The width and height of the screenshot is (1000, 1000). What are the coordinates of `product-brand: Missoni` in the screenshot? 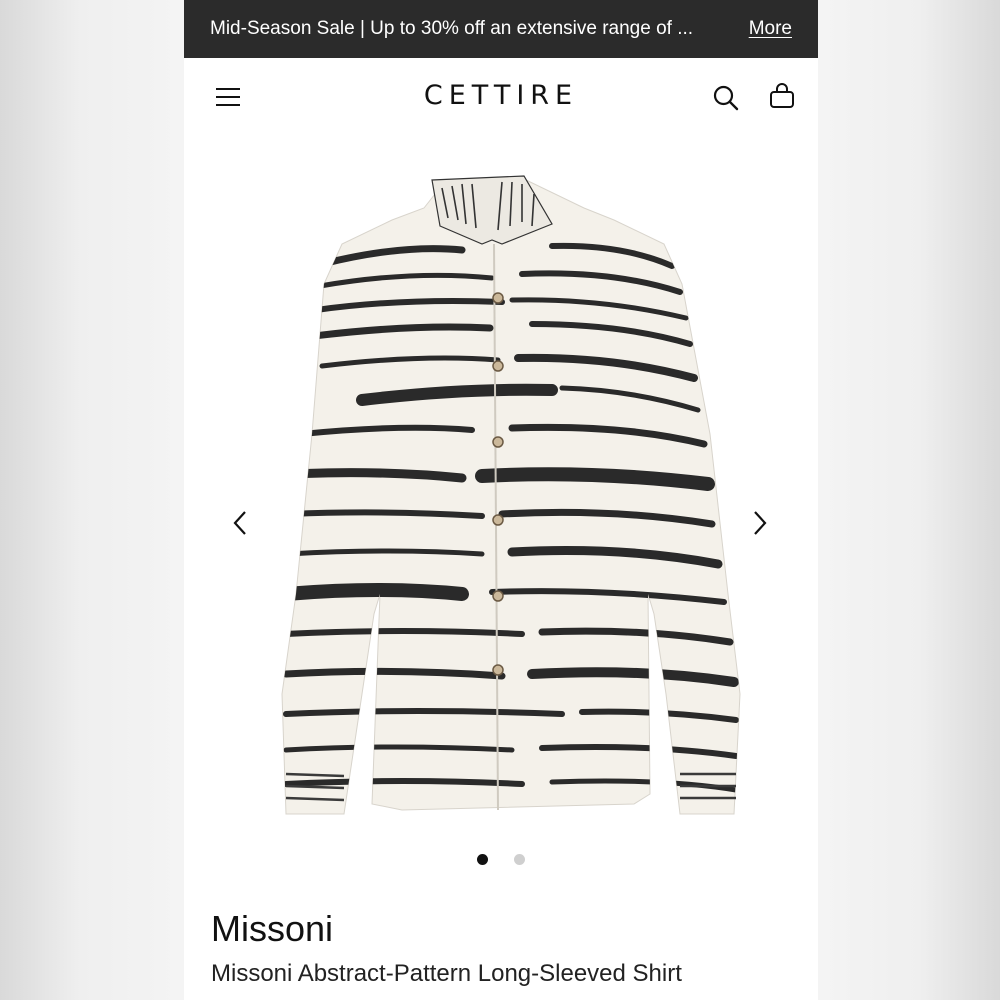 It's located at (272, 929).